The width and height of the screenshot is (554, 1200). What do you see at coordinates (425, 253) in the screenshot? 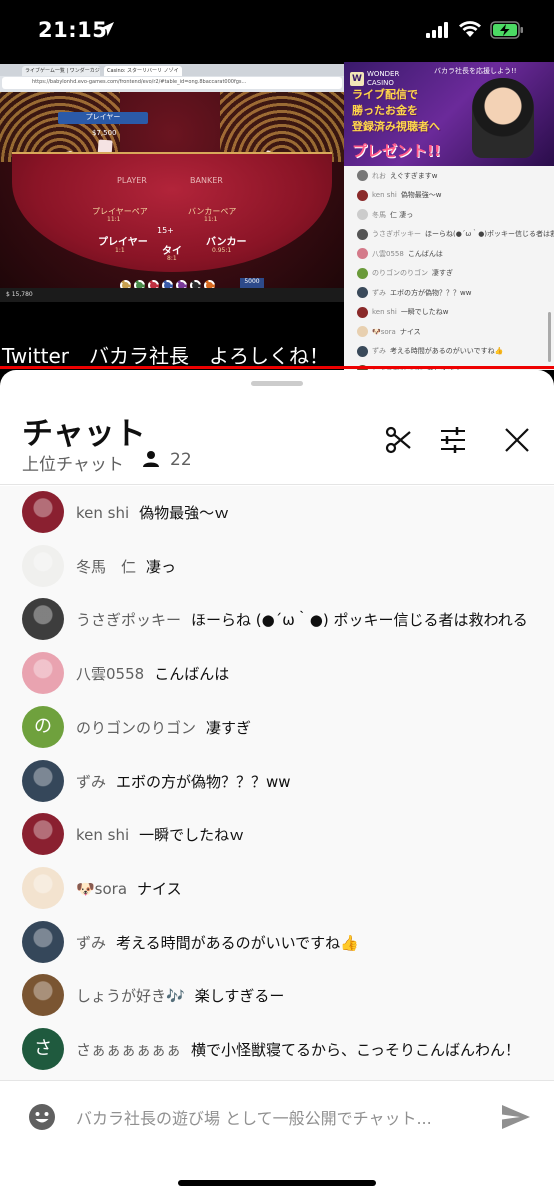
I see `overlay-message: こんばんは` at bounding box center [425, 253].